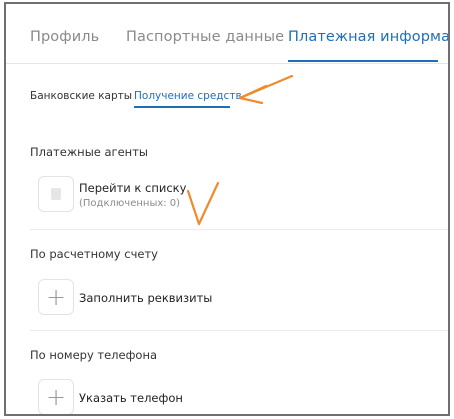 Image resolution: width=454 pixels, height=419 pixels. What do you see at coordinates (145, 298) in the screenshot?
I see `fill-details-link: Заполнить реквизиты` at bounding box center [145, 298].